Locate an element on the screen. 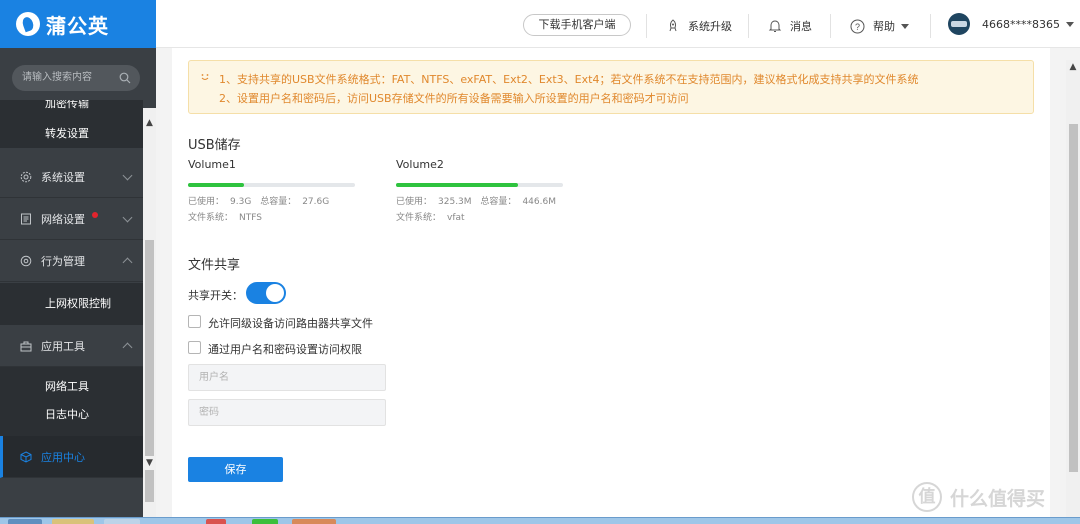 Image resolution: width=1080 pixels, height=524 pixels. search-icon is located at coordinates (125, 78).